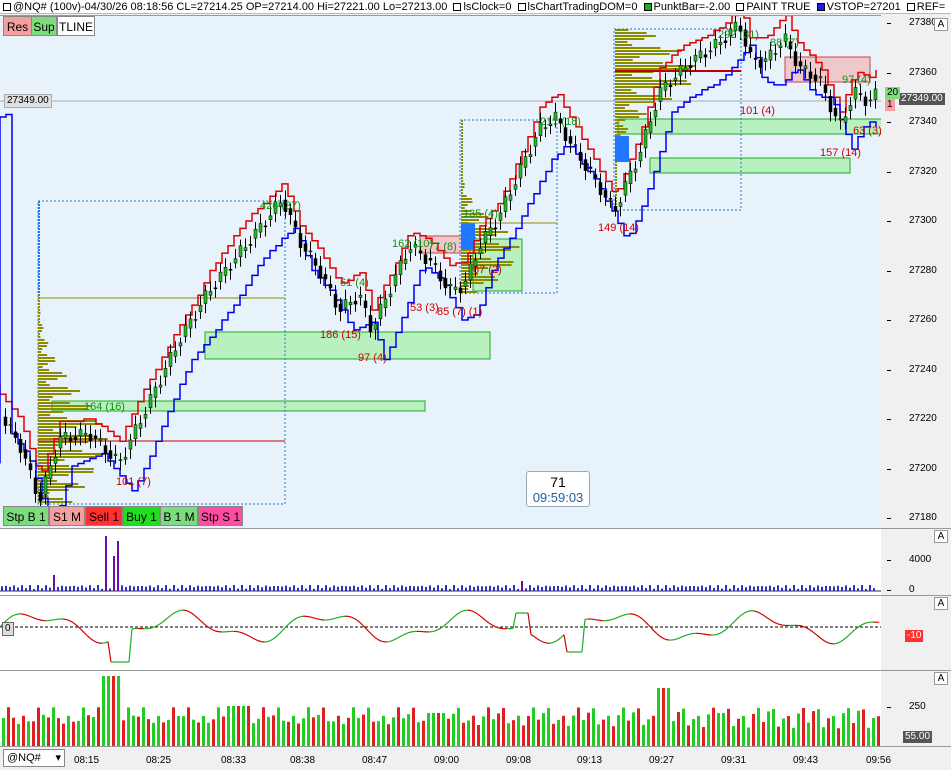 This screenshot has width=951, height=770. I want to click on buy-market-button: B 1 M, so click(179, 516).